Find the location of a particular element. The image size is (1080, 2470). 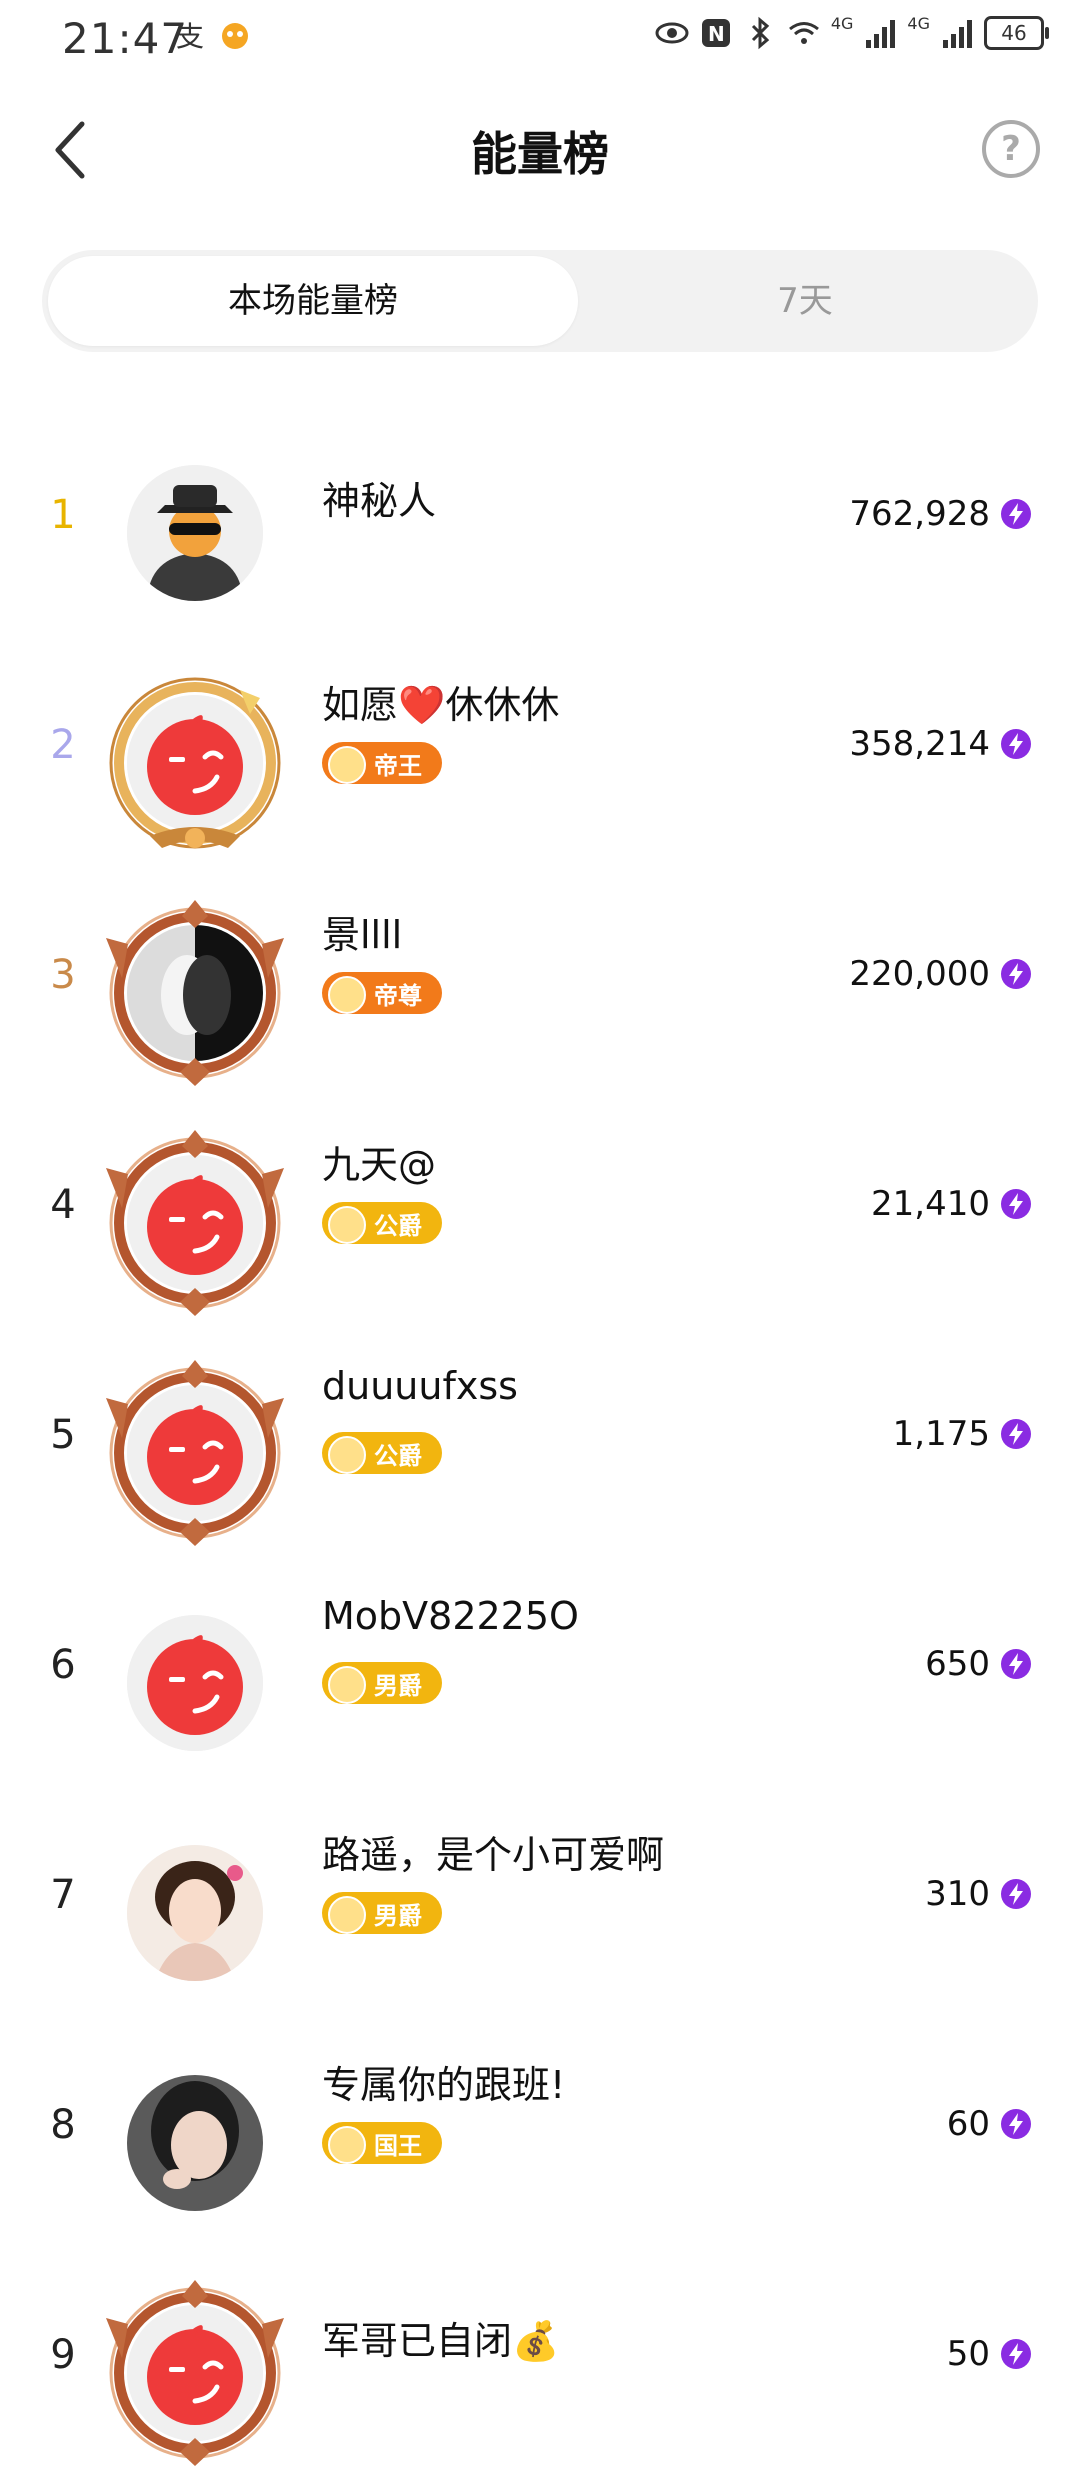

rank-row: 5 duuuufxss 公爵 1,175 is located at coordinates (540, 1435).